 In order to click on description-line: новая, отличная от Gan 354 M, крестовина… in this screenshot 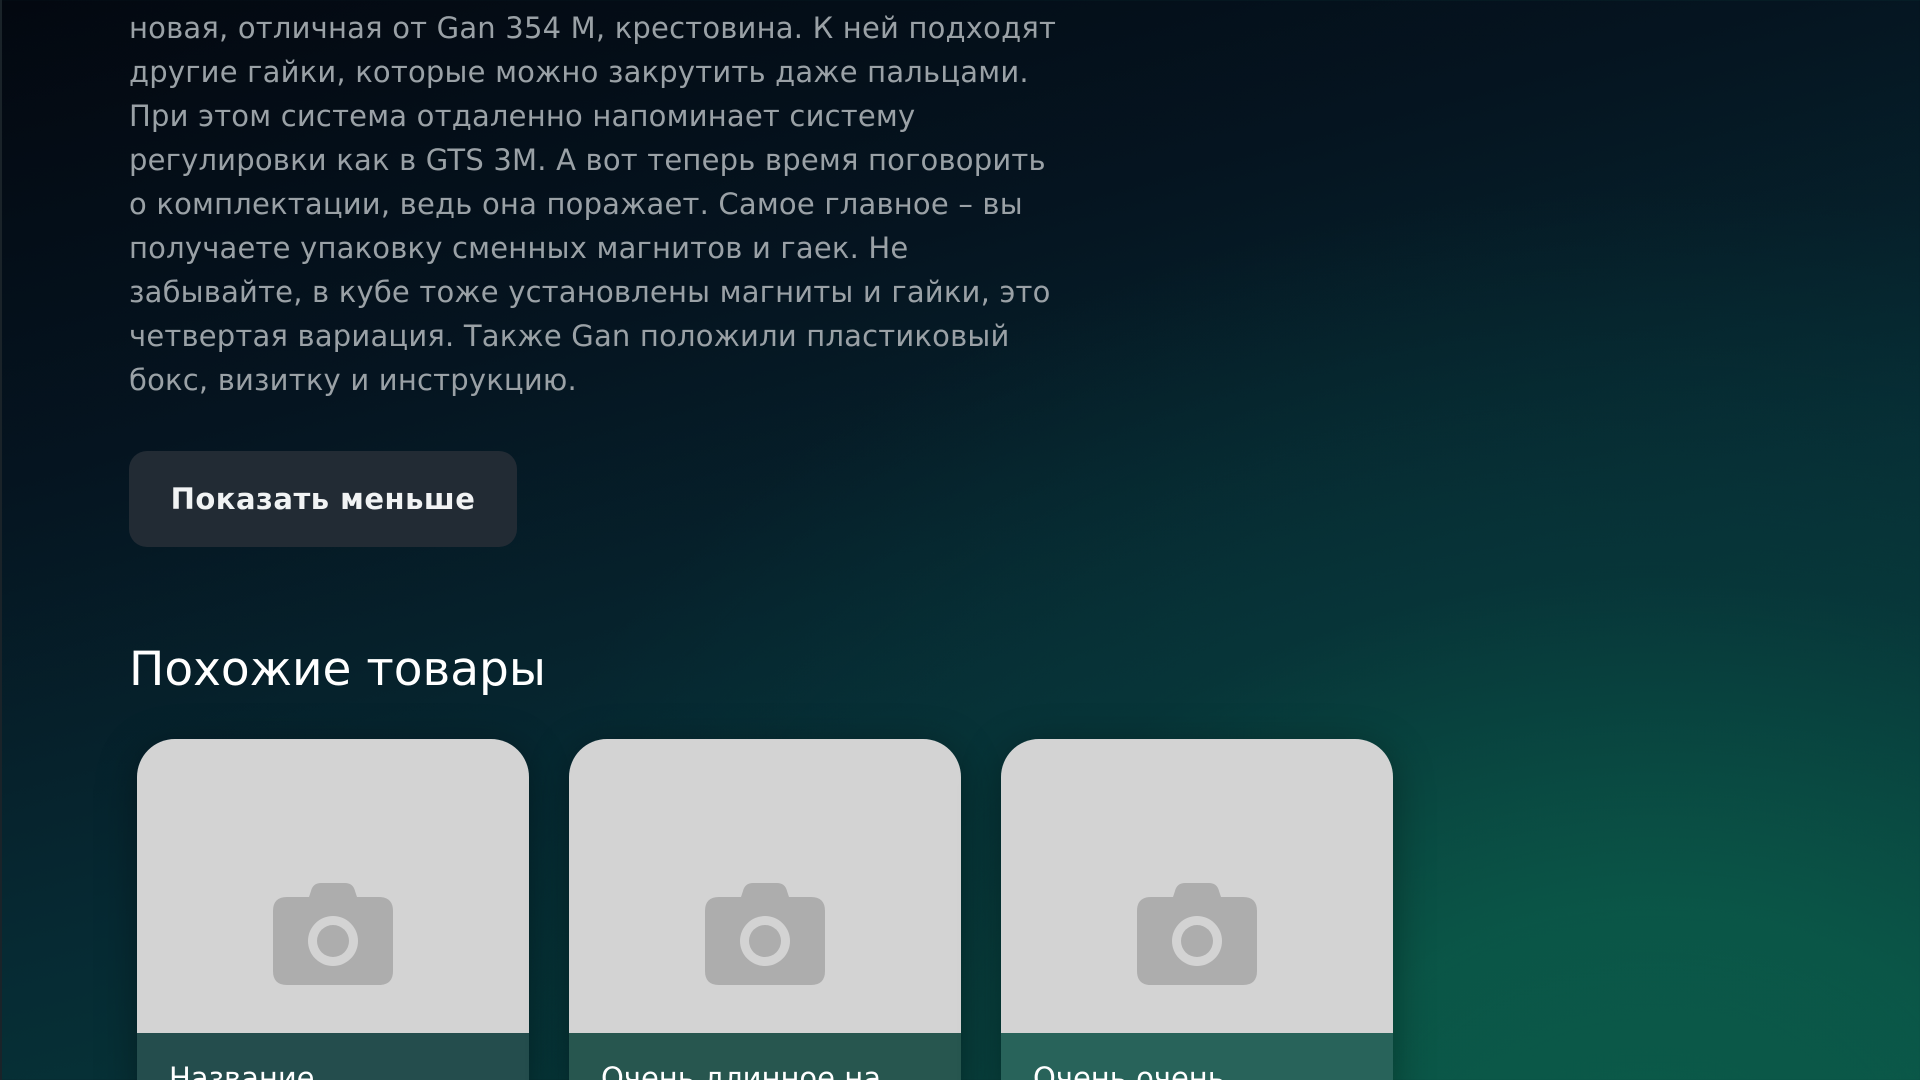, I will do `click(593, 28)`.